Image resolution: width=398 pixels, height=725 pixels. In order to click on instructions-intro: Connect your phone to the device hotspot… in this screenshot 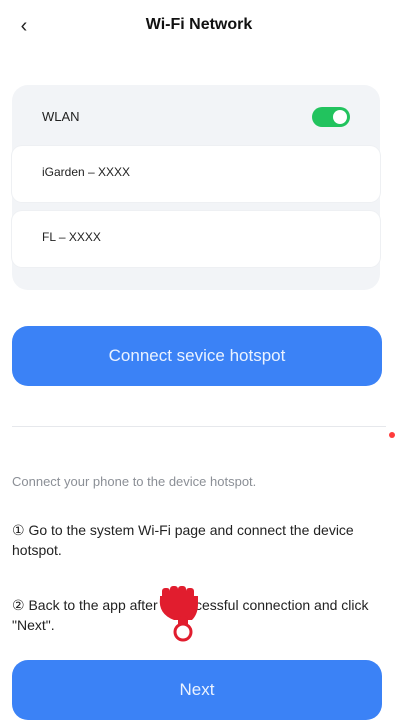, I will do `click(134, 481)`.